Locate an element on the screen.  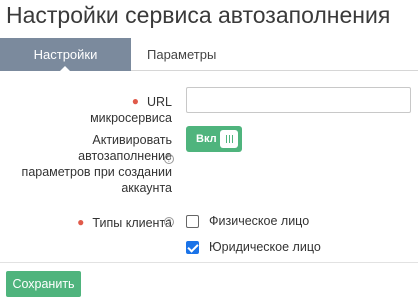
client-type-legal-entity: Юридическое лицо is located at coordinates (253, 247).